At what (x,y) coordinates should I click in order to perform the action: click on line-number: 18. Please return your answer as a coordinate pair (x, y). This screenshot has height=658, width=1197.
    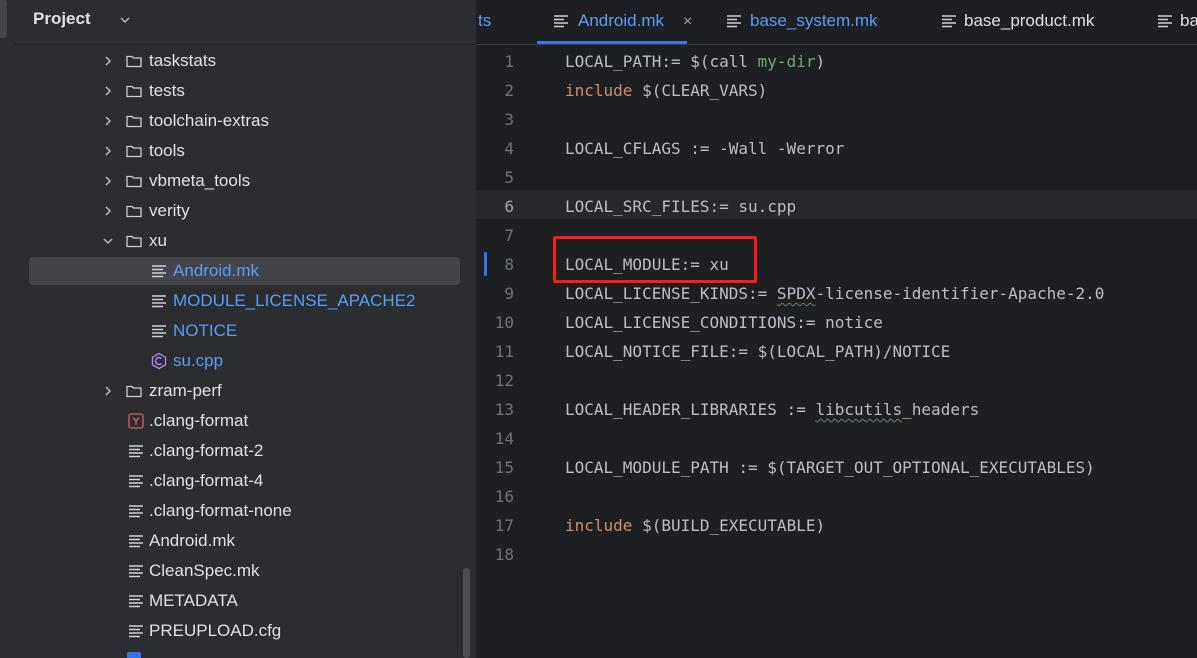
    Looking at the image, I should click on (504, 554).